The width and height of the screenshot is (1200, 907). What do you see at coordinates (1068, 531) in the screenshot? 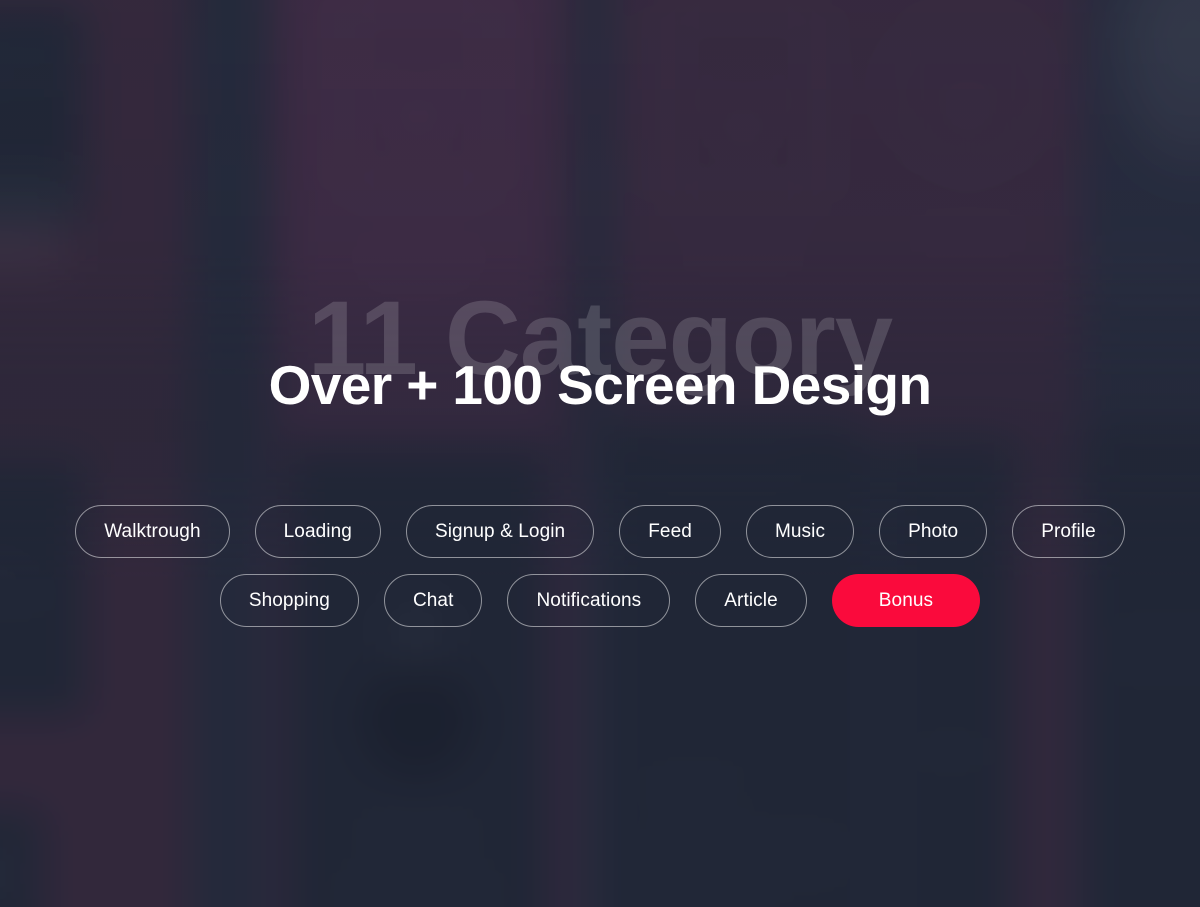
I see `category-pill-profile: Profile` at bounding box center [1068, 531].